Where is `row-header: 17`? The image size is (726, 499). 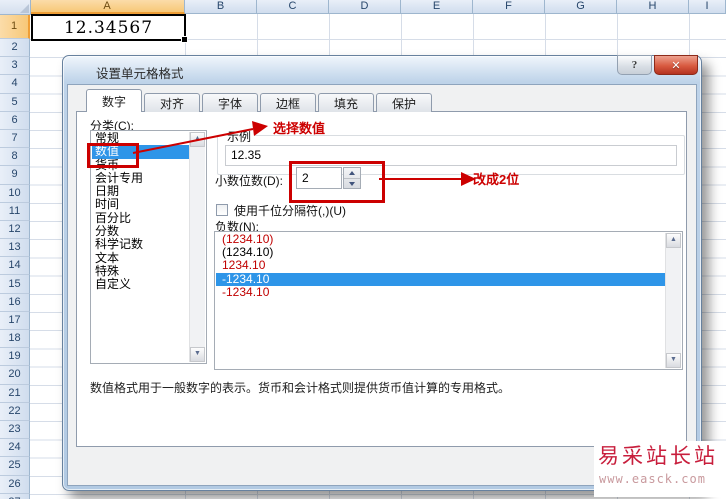 row-header: 17 is located at coordinates (15, 320).